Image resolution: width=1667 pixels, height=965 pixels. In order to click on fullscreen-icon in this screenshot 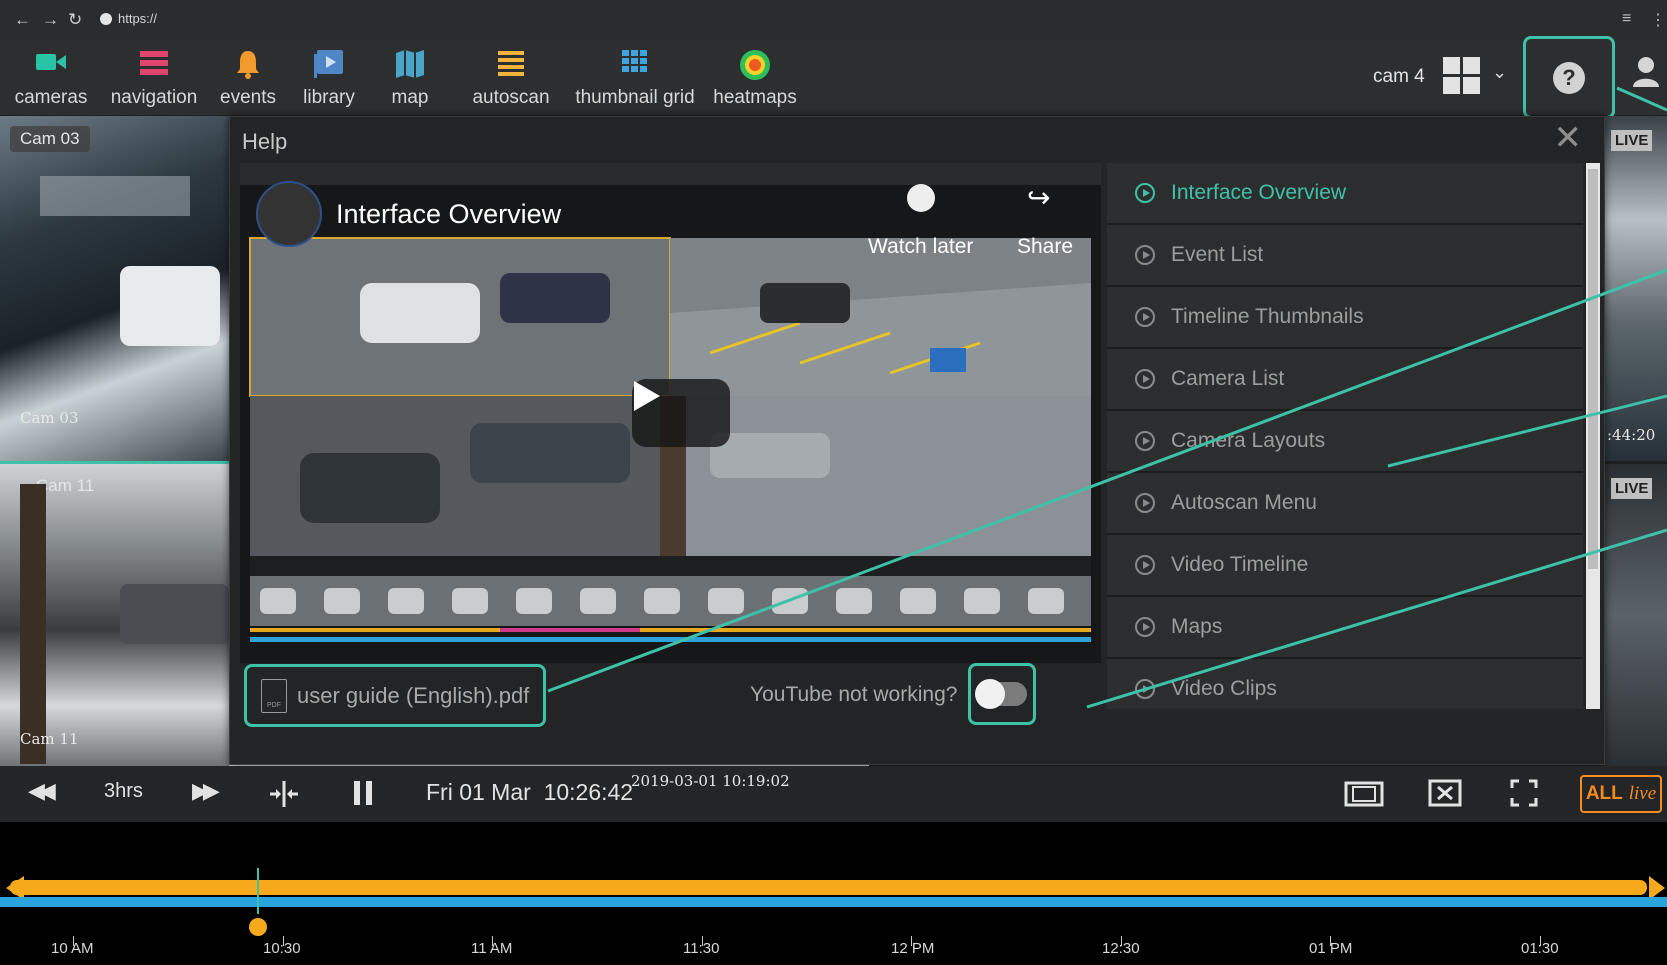, I will do `click(1524, 793)`.